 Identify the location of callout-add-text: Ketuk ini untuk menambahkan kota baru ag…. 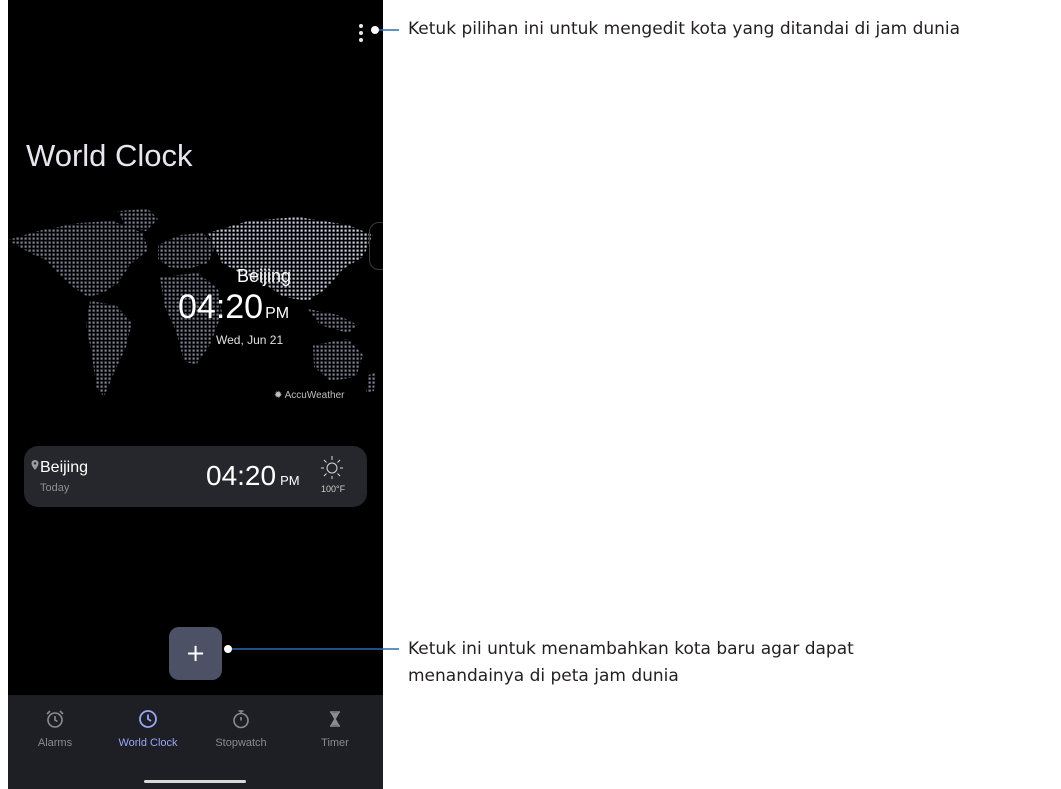
(631, 663).